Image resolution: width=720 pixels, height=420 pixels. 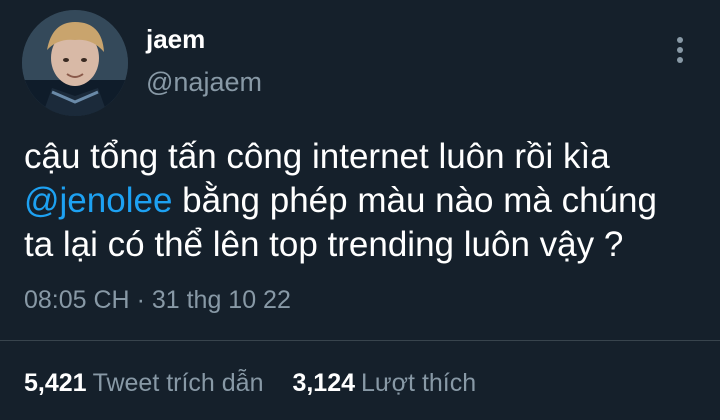 What do you see at coordinates (77, 300) in the screenshot?
I see `tweet-time: 08:05 CH` at bounding box center [77, 300].